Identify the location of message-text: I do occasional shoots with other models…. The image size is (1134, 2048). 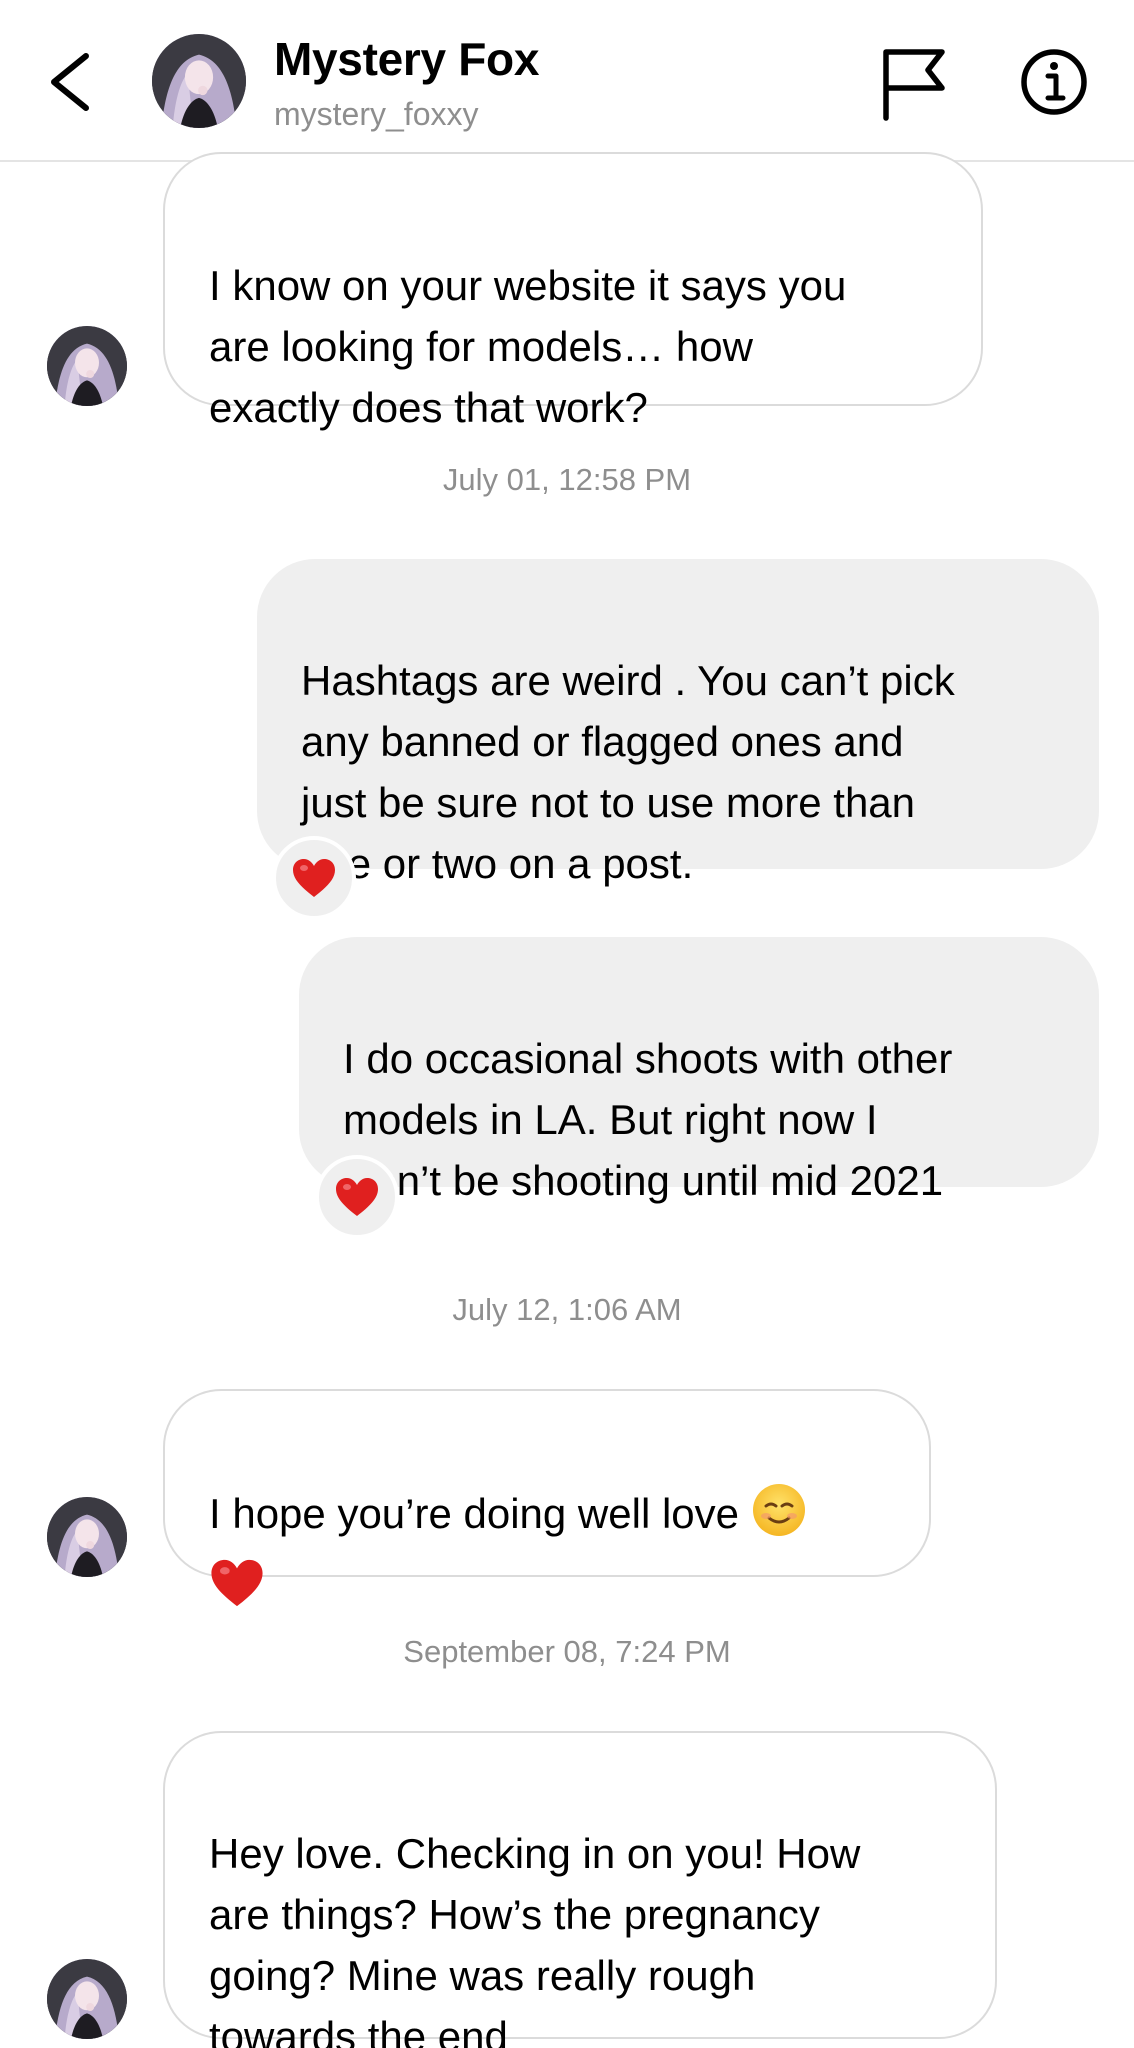
(648, 1119).